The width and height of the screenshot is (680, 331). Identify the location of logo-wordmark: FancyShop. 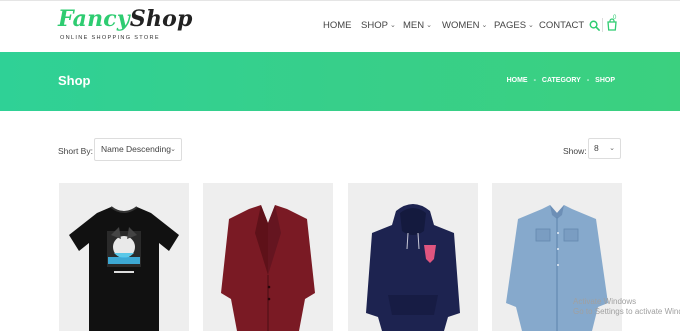
(125, 19).